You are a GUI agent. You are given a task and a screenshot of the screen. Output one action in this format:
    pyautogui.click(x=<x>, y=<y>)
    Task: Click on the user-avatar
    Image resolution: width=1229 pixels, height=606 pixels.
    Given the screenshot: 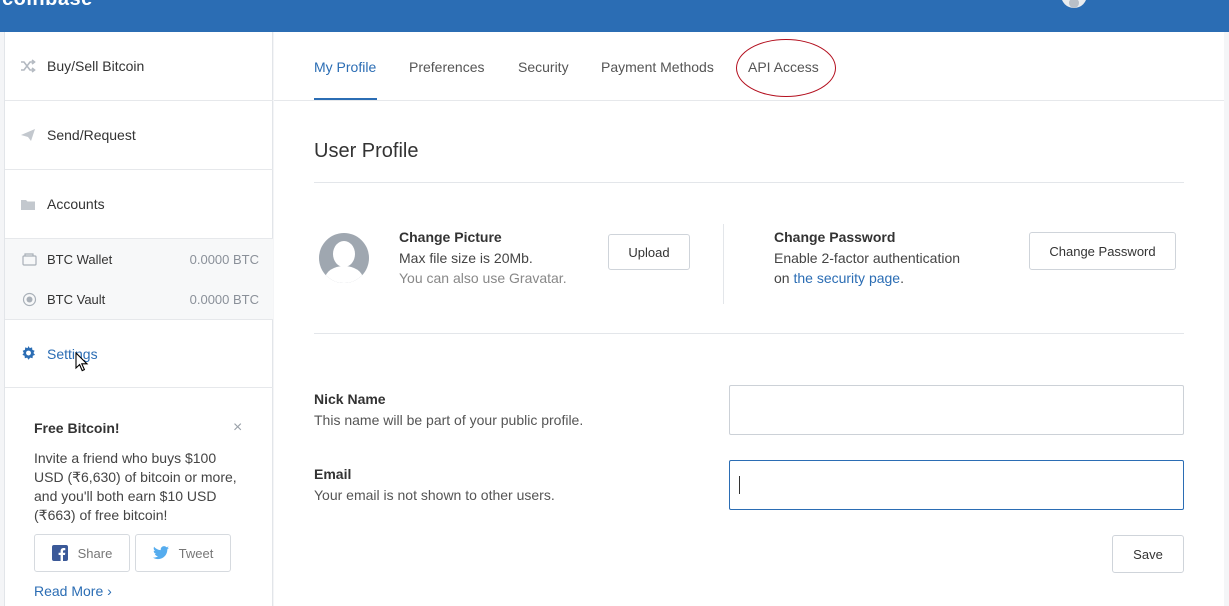 What is the action you would take?
    pyautogui.click(x=1074, y=4)
    